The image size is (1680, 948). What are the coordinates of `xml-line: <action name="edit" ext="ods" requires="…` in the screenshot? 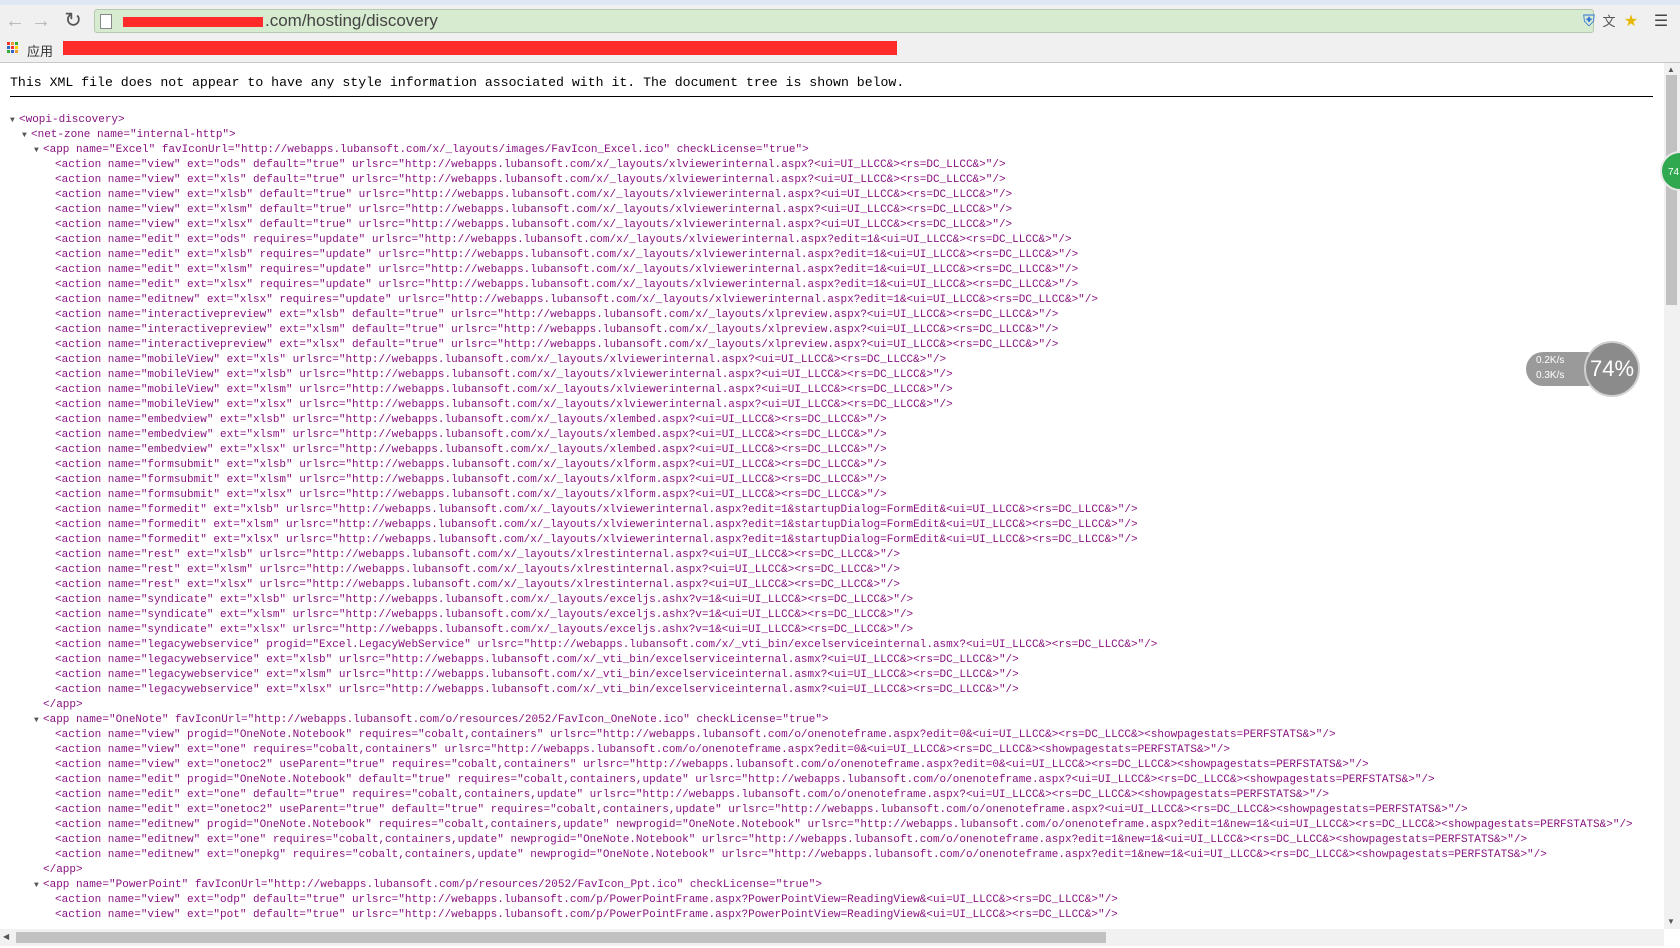 It's located at (559, 240).